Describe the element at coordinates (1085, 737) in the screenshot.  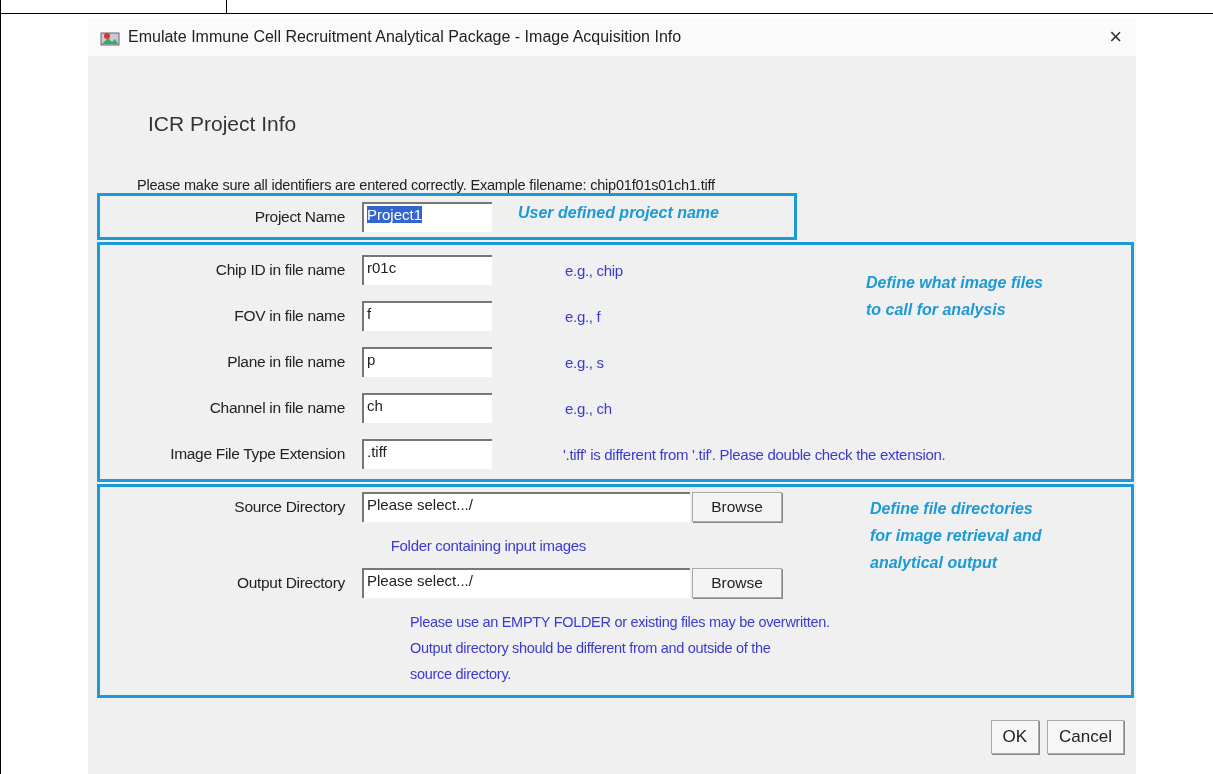
I see `cancel-button: Cancel` at that location.